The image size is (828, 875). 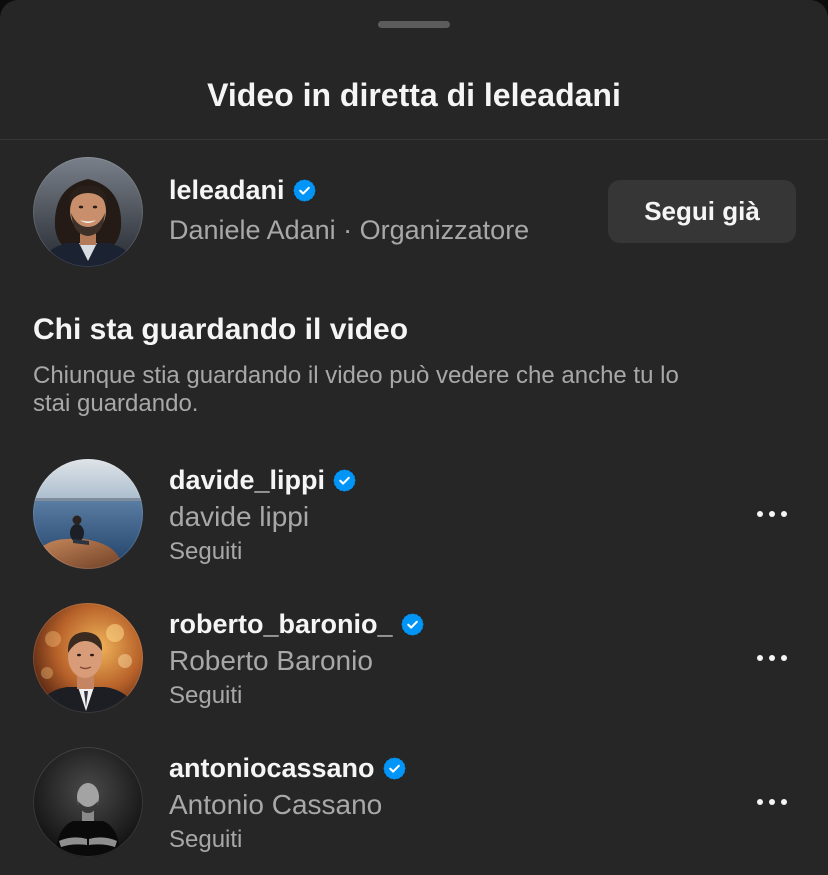 I want to click on host-username-line: leleadani, so click(x=242, y=190).